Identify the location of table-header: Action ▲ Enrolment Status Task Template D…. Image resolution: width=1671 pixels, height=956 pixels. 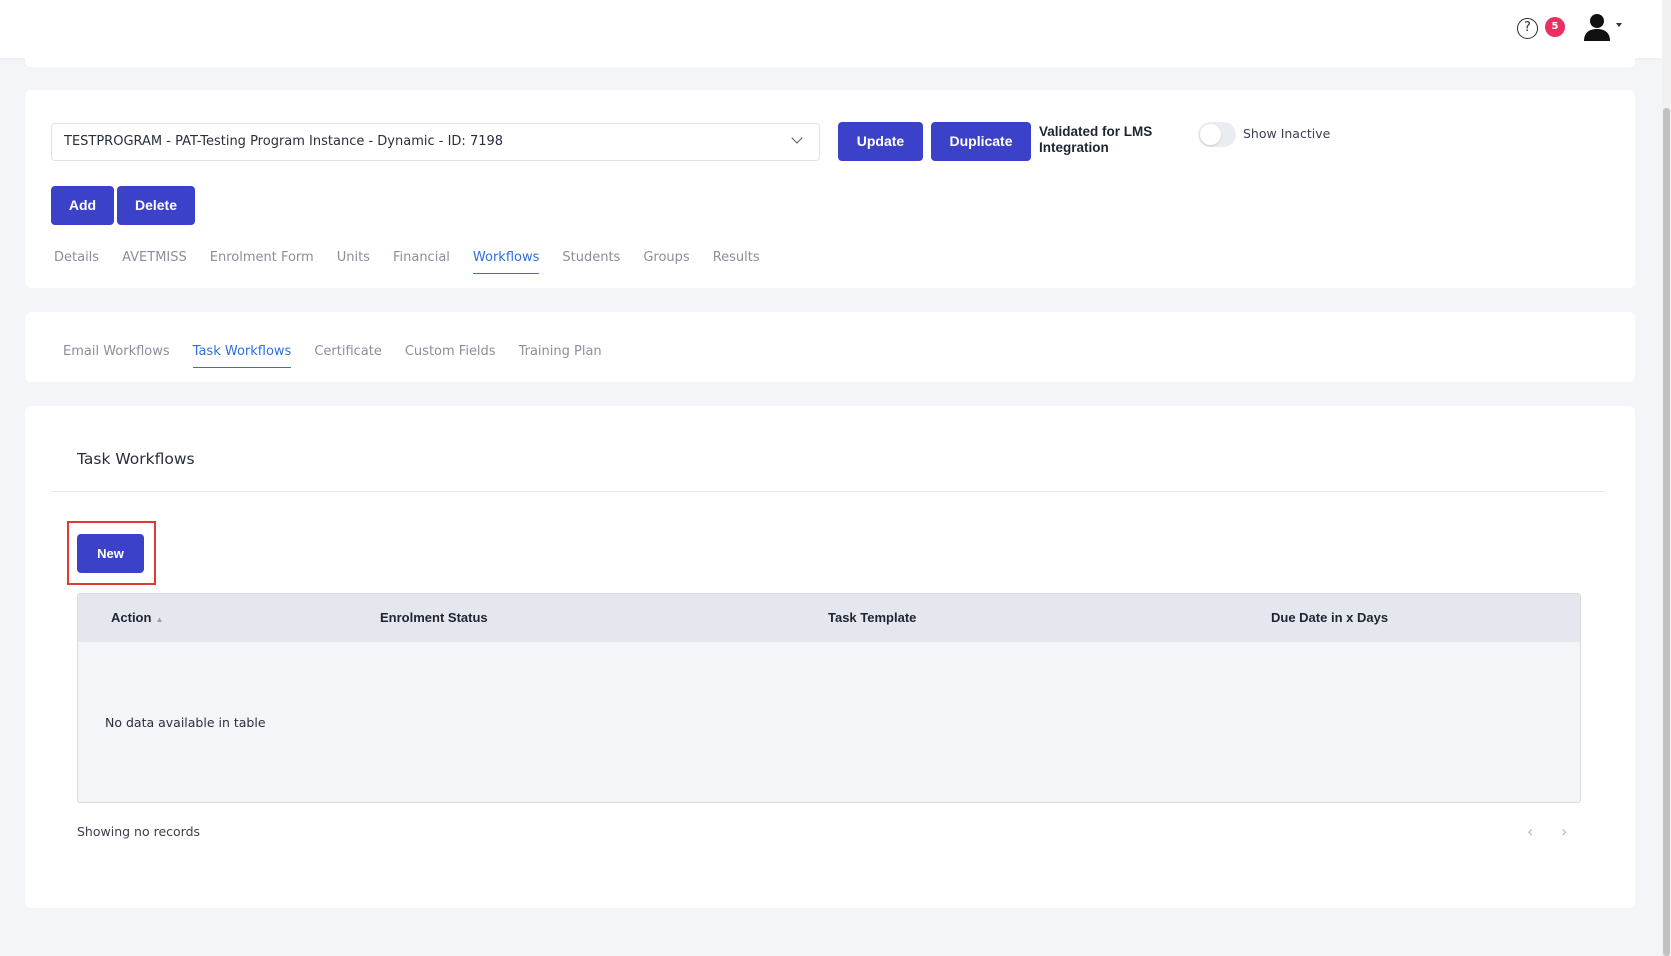
(829, 618).